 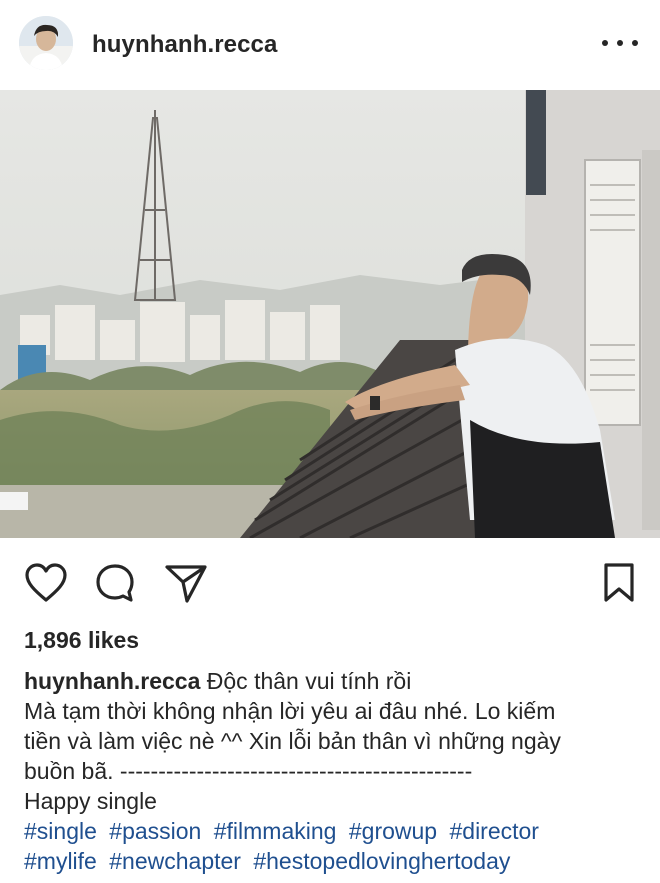 What do you see at coordinates (175, 861) in the screenshot?
I see `hashtag-link: #newchapter` at bounding box center [175, 861].